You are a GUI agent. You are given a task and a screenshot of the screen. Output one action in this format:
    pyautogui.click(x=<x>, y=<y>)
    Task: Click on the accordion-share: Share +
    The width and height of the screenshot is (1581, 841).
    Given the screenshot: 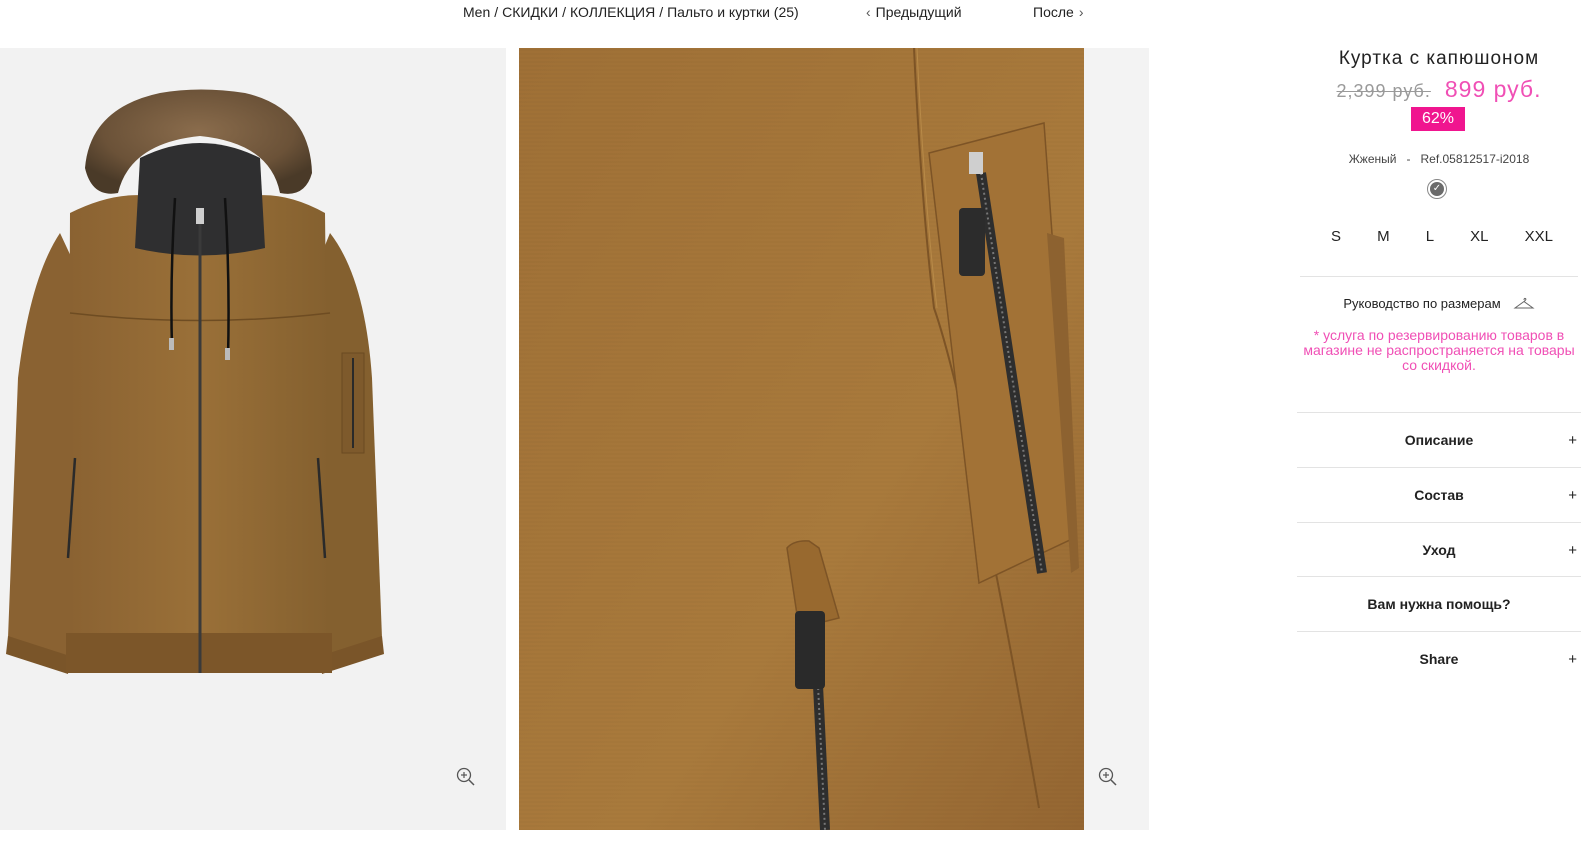 What is the action you would take?
    pyautogui.click(x=1439, y=659)
    